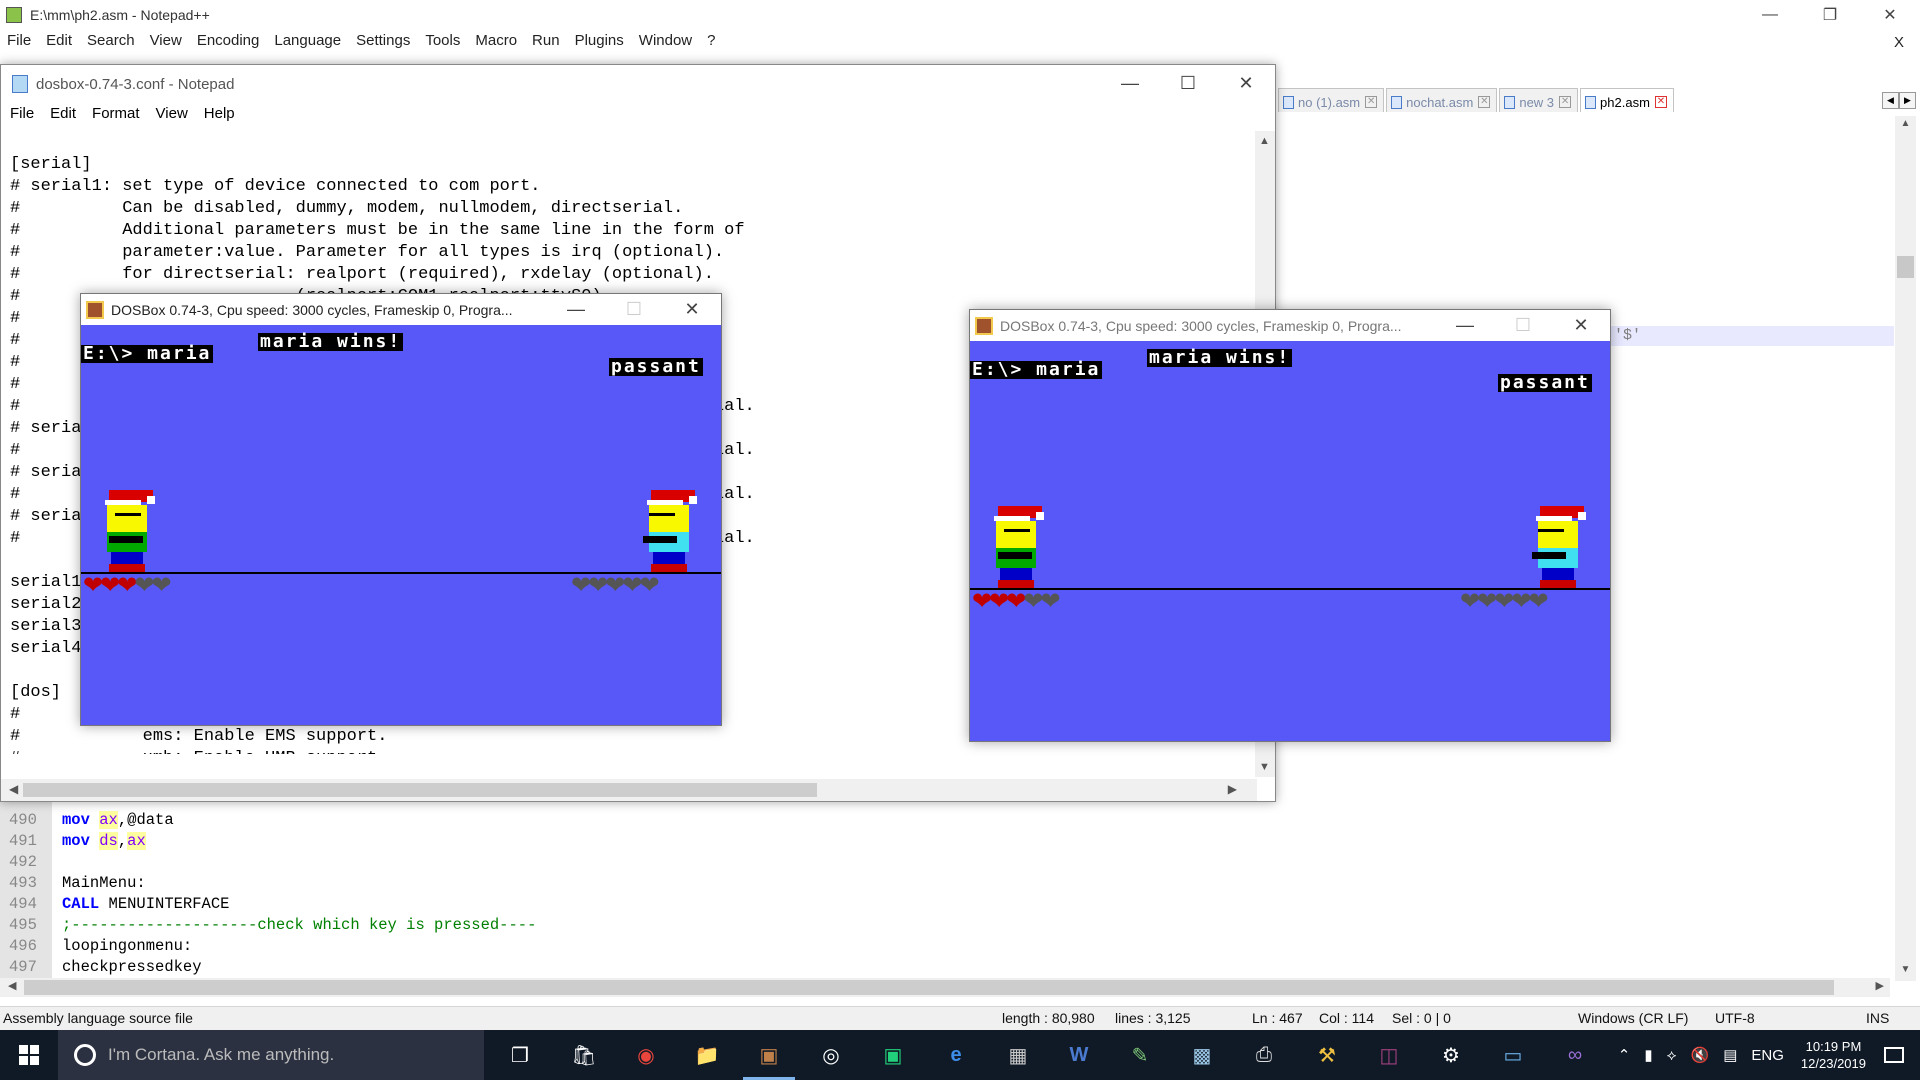 This screenshot has height=1080, width=1920. I want to click on file-icon, so click(1510, 102).